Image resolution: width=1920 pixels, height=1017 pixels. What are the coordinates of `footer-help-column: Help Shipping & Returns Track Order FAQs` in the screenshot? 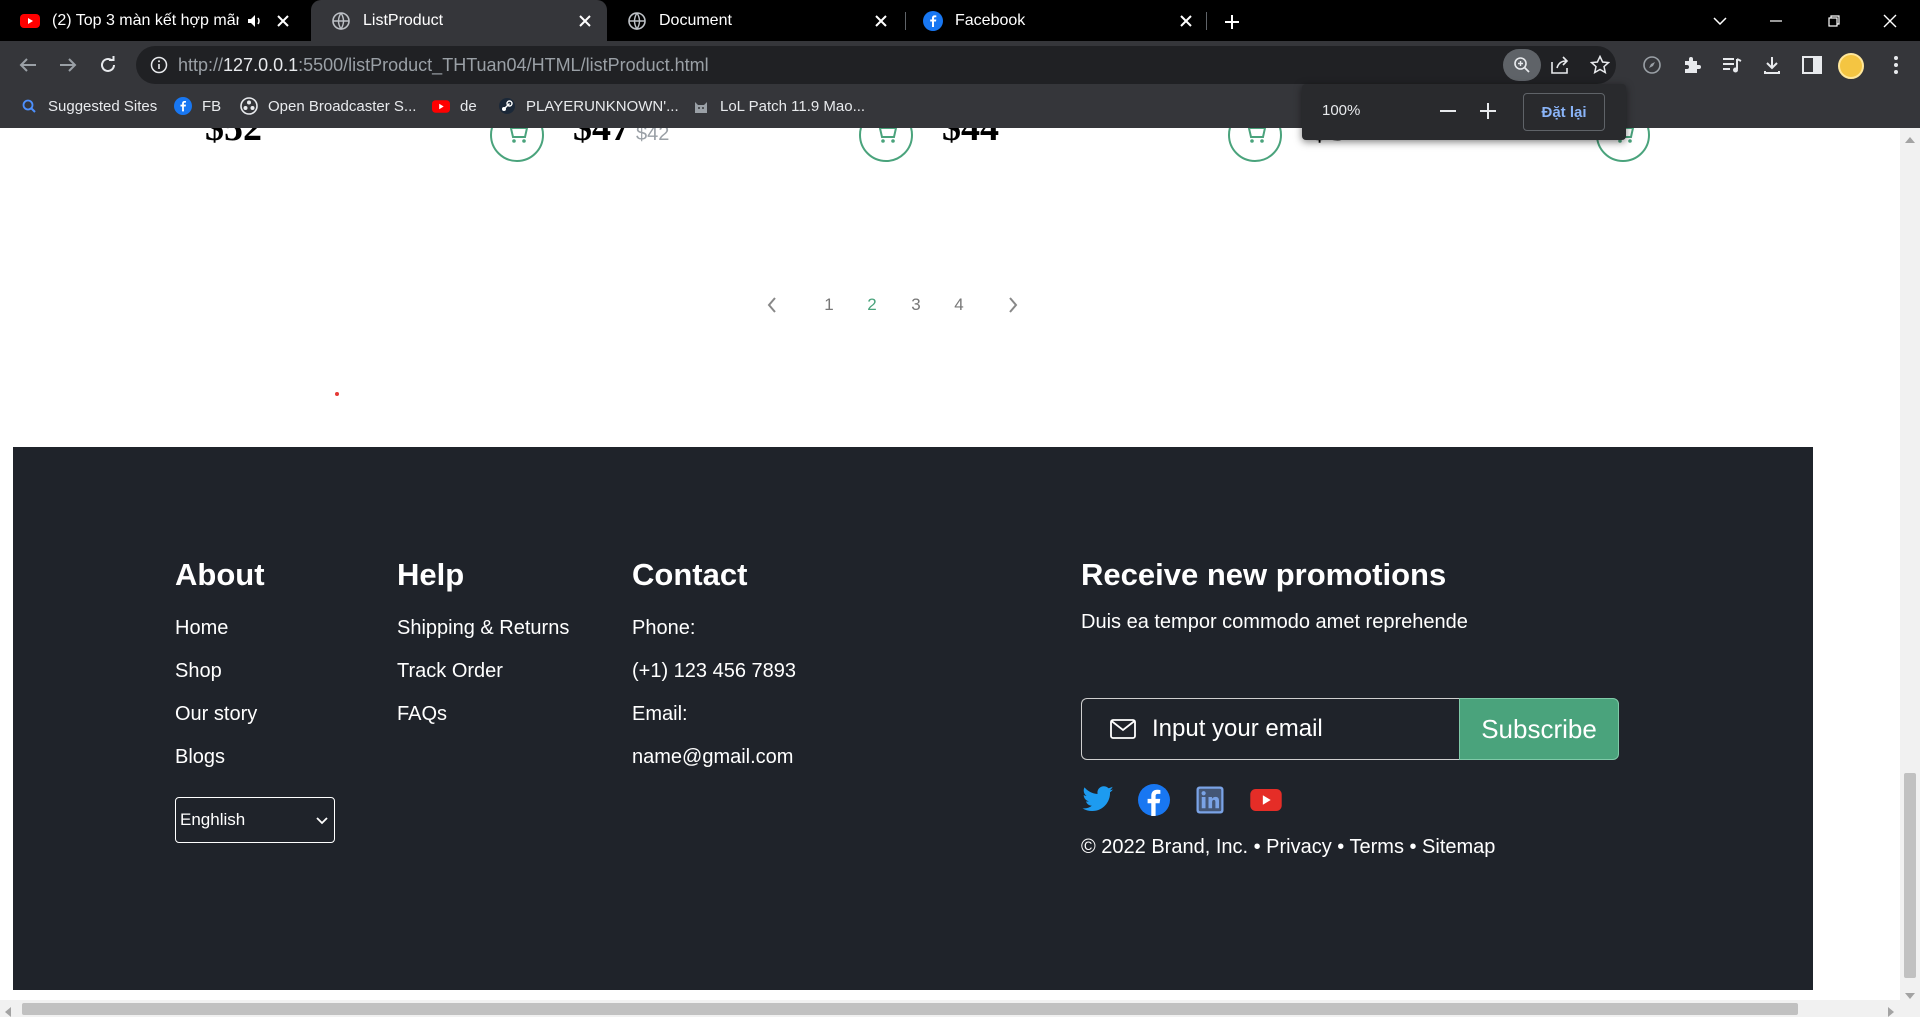 It's located at (483, 651).